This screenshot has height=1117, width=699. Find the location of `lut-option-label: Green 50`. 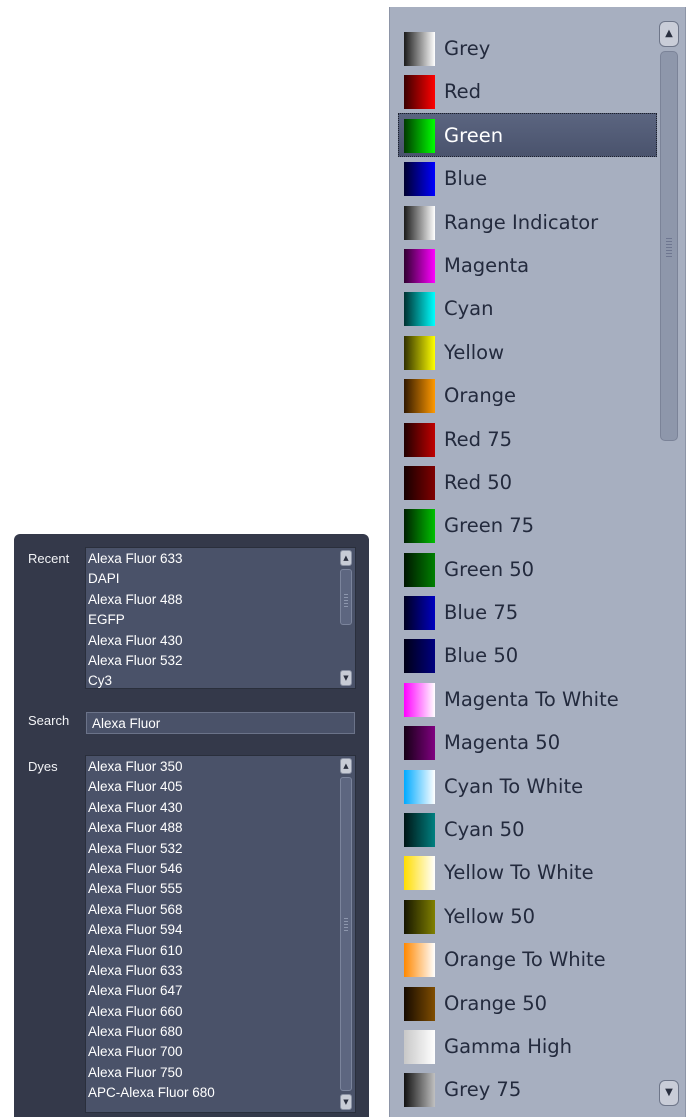

lut-option-label: Green 50 is located at coordinates (489, 569).